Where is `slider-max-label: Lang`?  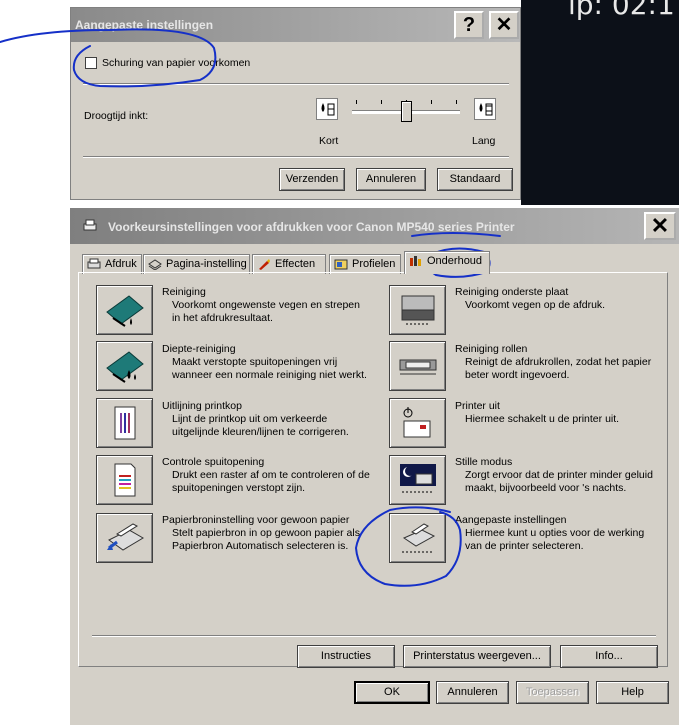 slider-max-label: Lang is located at coordinates (484, 141).